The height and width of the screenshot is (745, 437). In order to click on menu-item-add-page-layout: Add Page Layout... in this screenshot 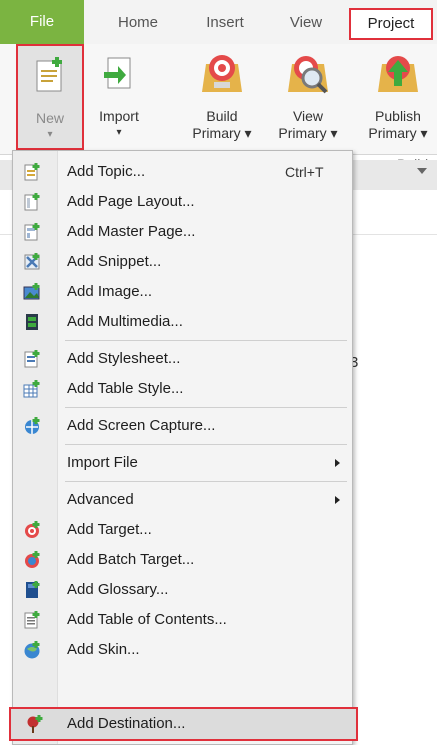, I will do `click(182, 202)`.